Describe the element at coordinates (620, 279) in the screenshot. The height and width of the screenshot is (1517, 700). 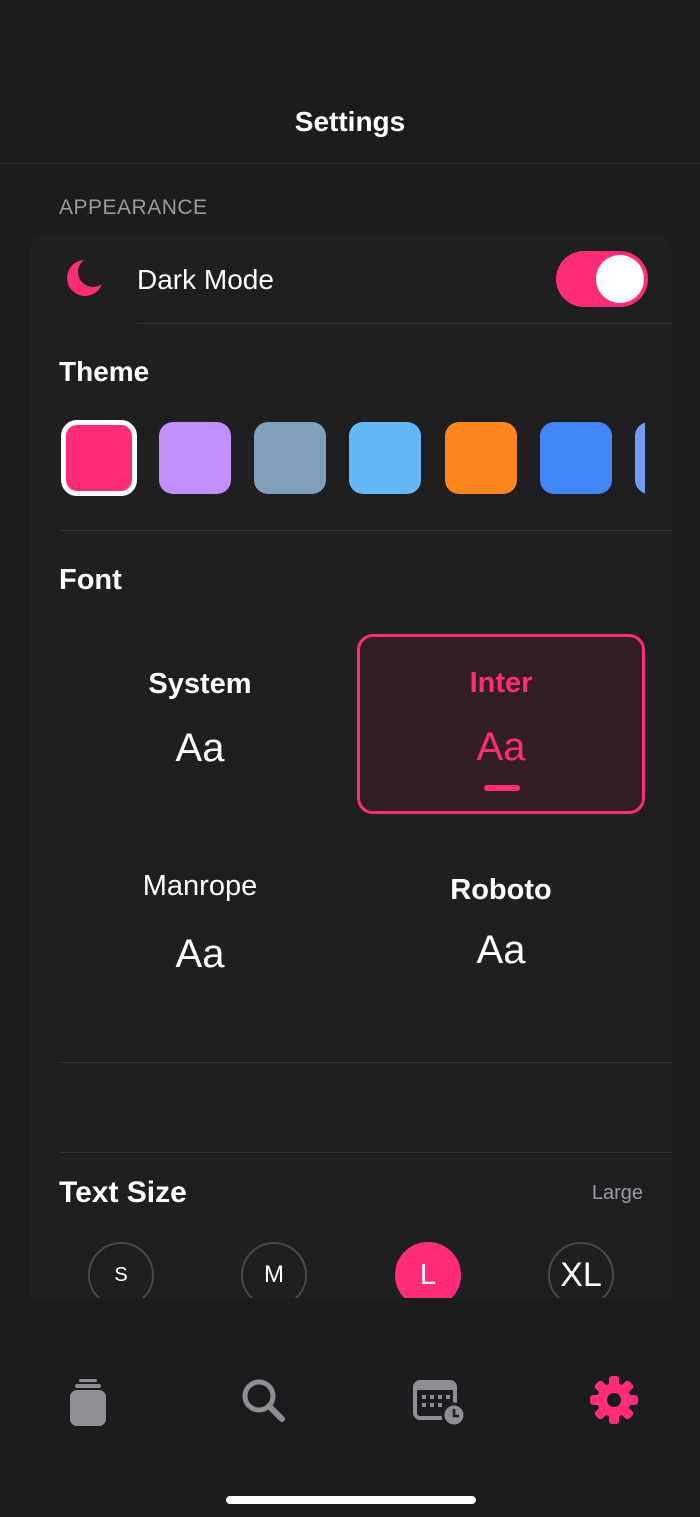
I see `toggle-knob` at that location.